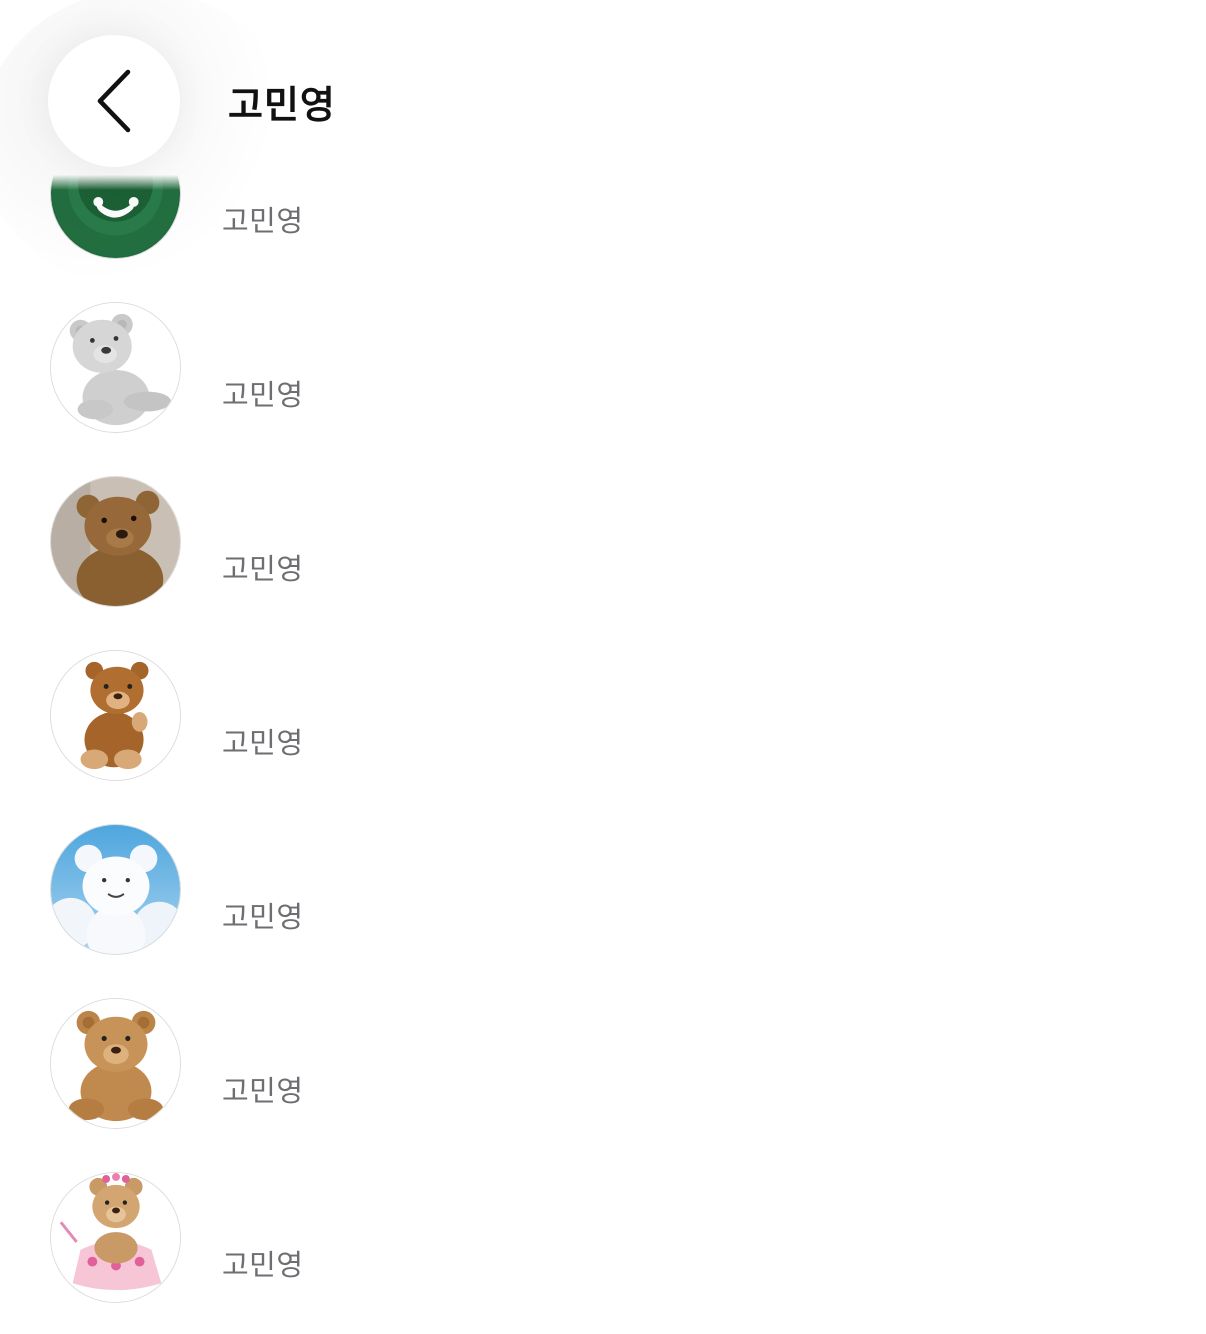 This screenshot has height=1334, width=1206. I want to click on brown-teddy-bear-avatar, so click(115, 715).